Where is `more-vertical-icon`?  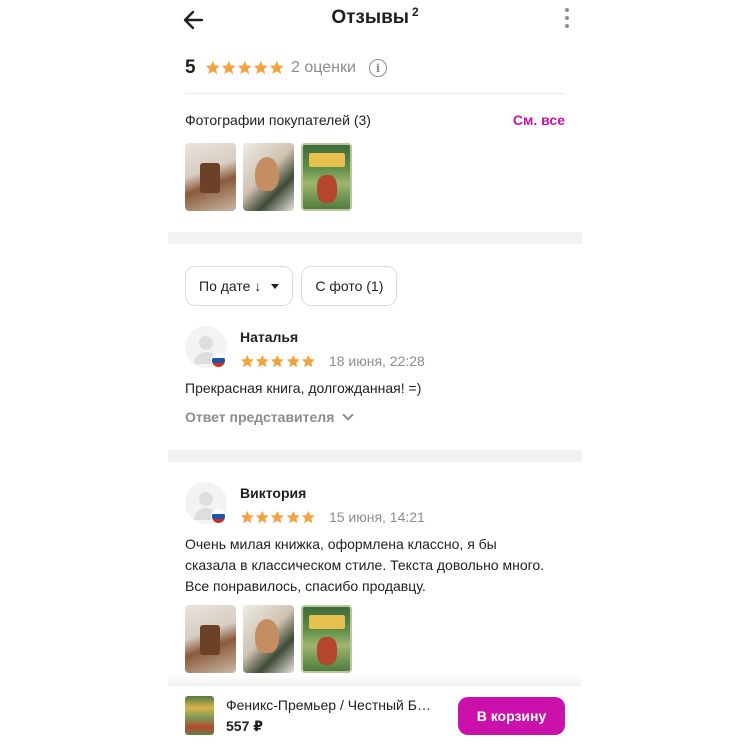 more-vertical-icon is located at coordinates (567, 19).